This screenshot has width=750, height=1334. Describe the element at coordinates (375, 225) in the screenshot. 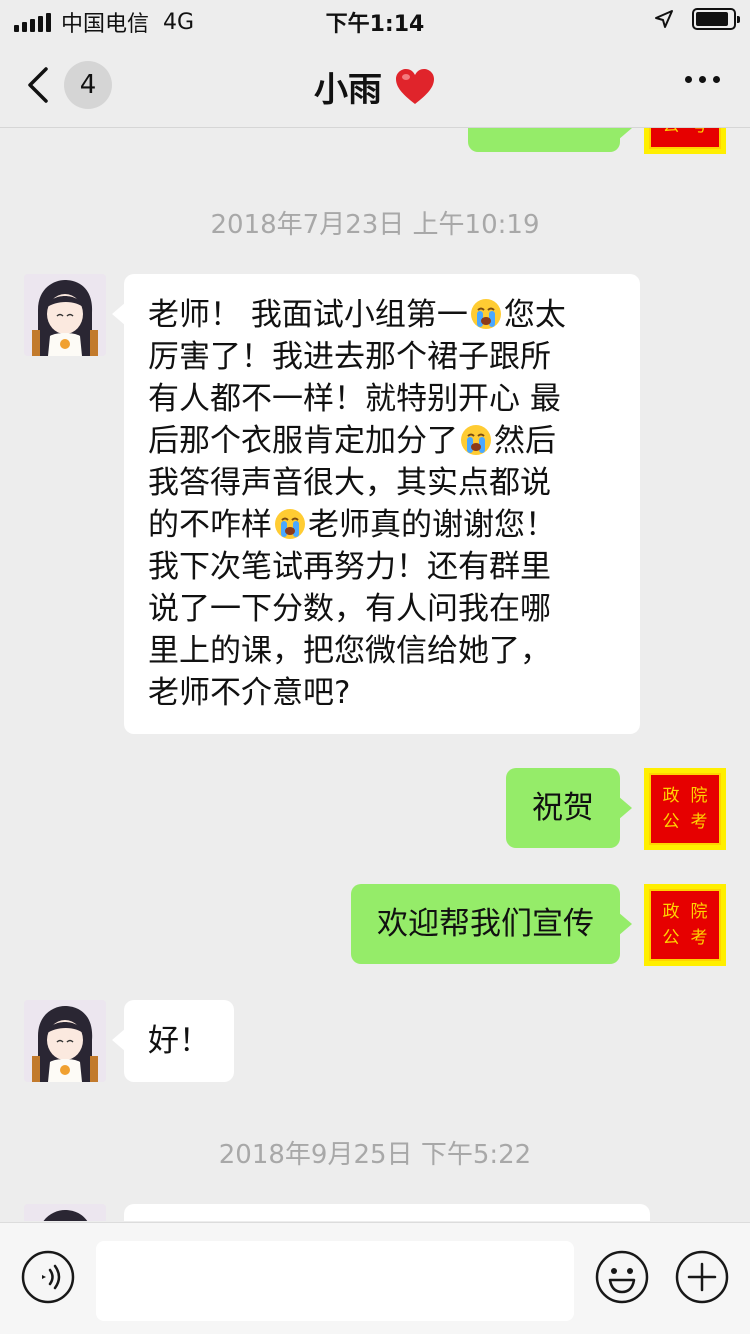

I see `timestamp: 2018年7月23日 上午10:19` at that location.